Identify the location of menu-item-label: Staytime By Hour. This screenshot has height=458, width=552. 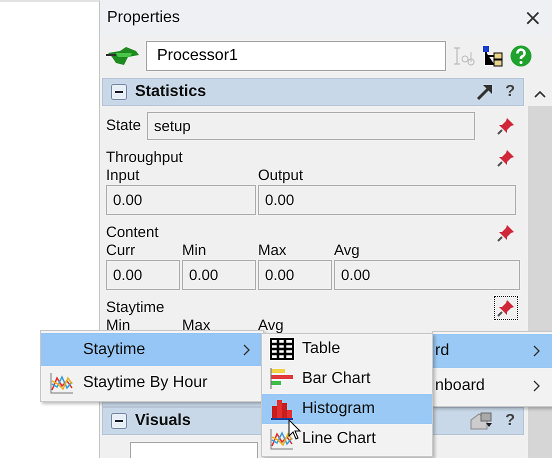
(145, 383).